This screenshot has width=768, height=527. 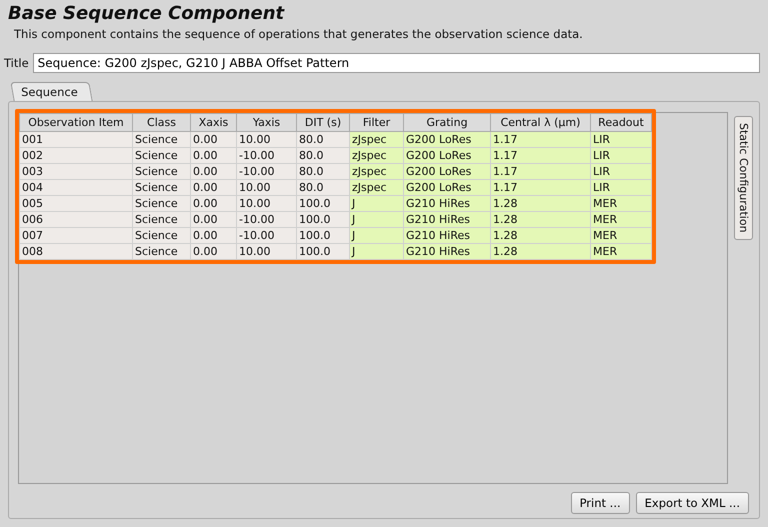 I want to click on table-cell: 001, so click(x=76, y=140).